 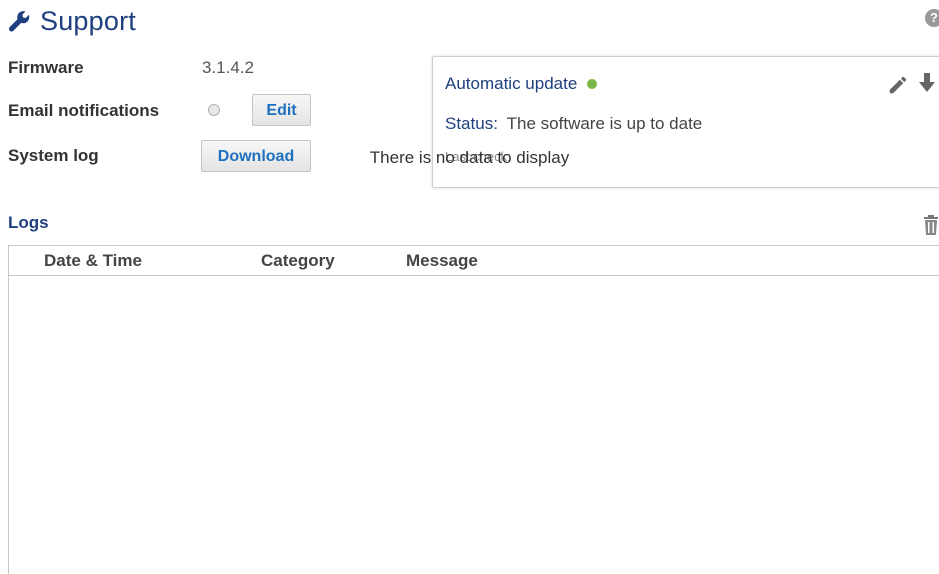 I want to click on status-value: The software is up to date, so click(x=604, y=123).